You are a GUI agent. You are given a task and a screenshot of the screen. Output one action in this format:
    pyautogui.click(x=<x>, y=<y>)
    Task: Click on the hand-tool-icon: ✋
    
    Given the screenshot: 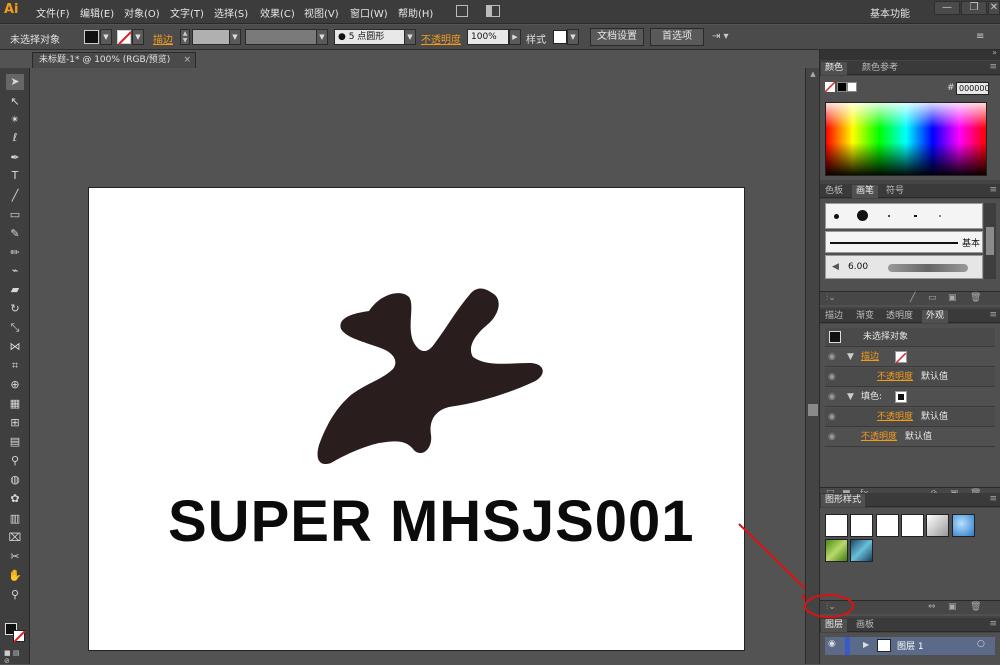 What is the action you would take?
    pyautogui.click(x=15, y=576)
    